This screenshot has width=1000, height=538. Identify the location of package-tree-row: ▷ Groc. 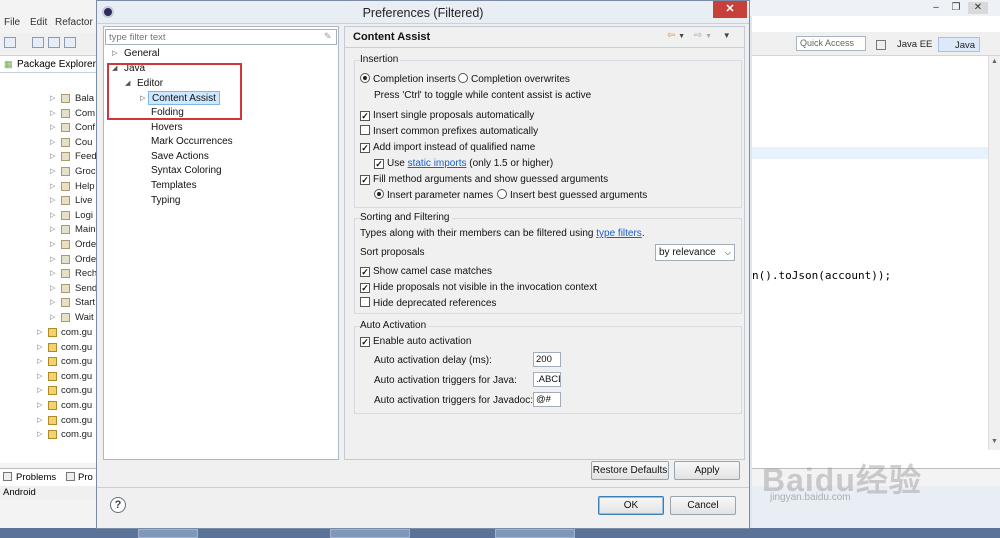
(48, 172).